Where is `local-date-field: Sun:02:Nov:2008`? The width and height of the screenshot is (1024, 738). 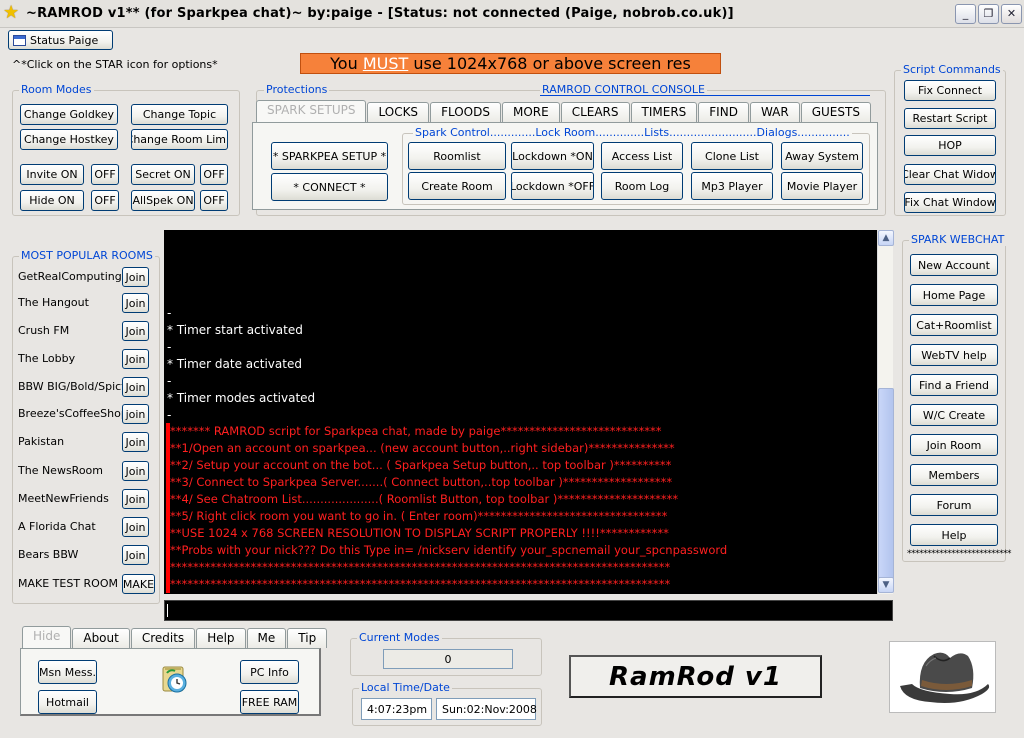 local-date-field: Sun:02:Nov:2008 is located at coordinates (486, 709).